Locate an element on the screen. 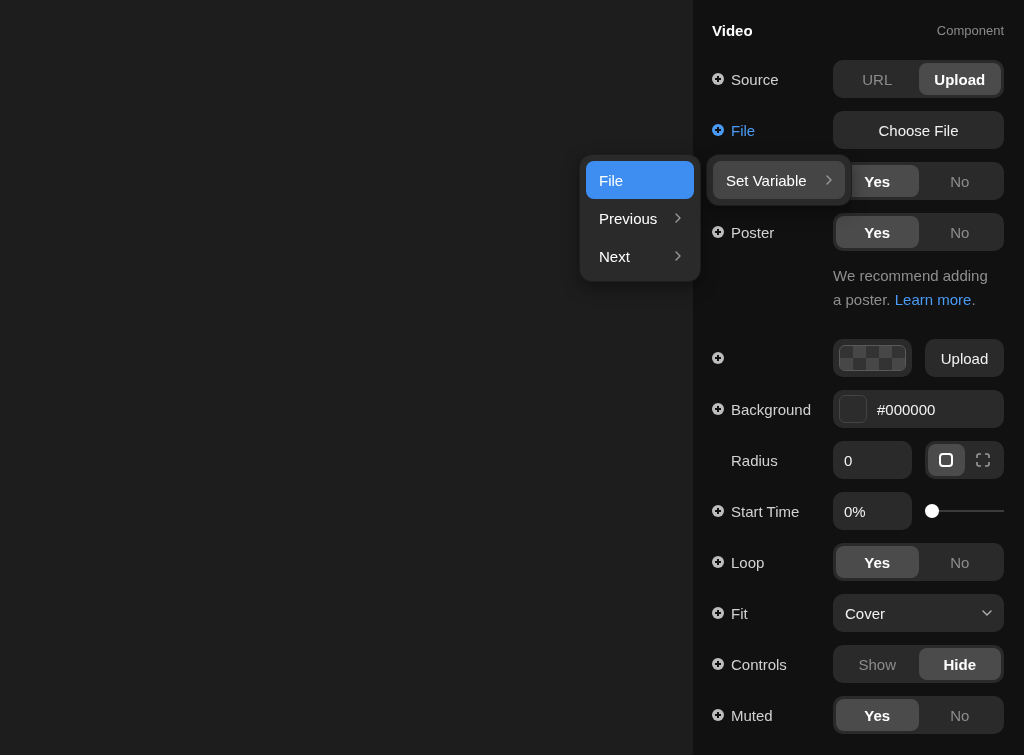  fit-dropdown: Cover is located at coordinates (918, 613).